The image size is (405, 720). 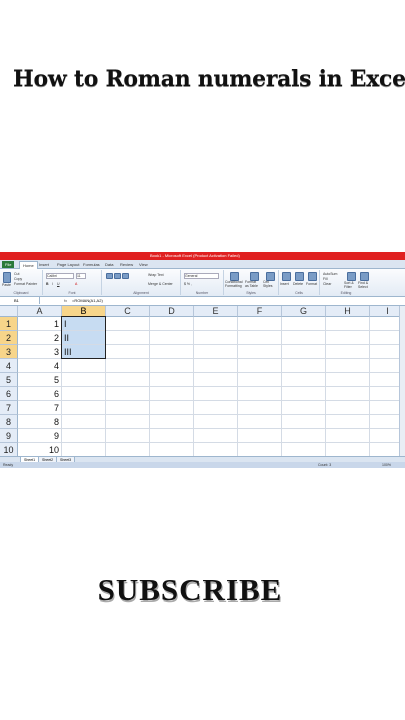 I want to click on tab-home: Home, so click(x=28, y=265).